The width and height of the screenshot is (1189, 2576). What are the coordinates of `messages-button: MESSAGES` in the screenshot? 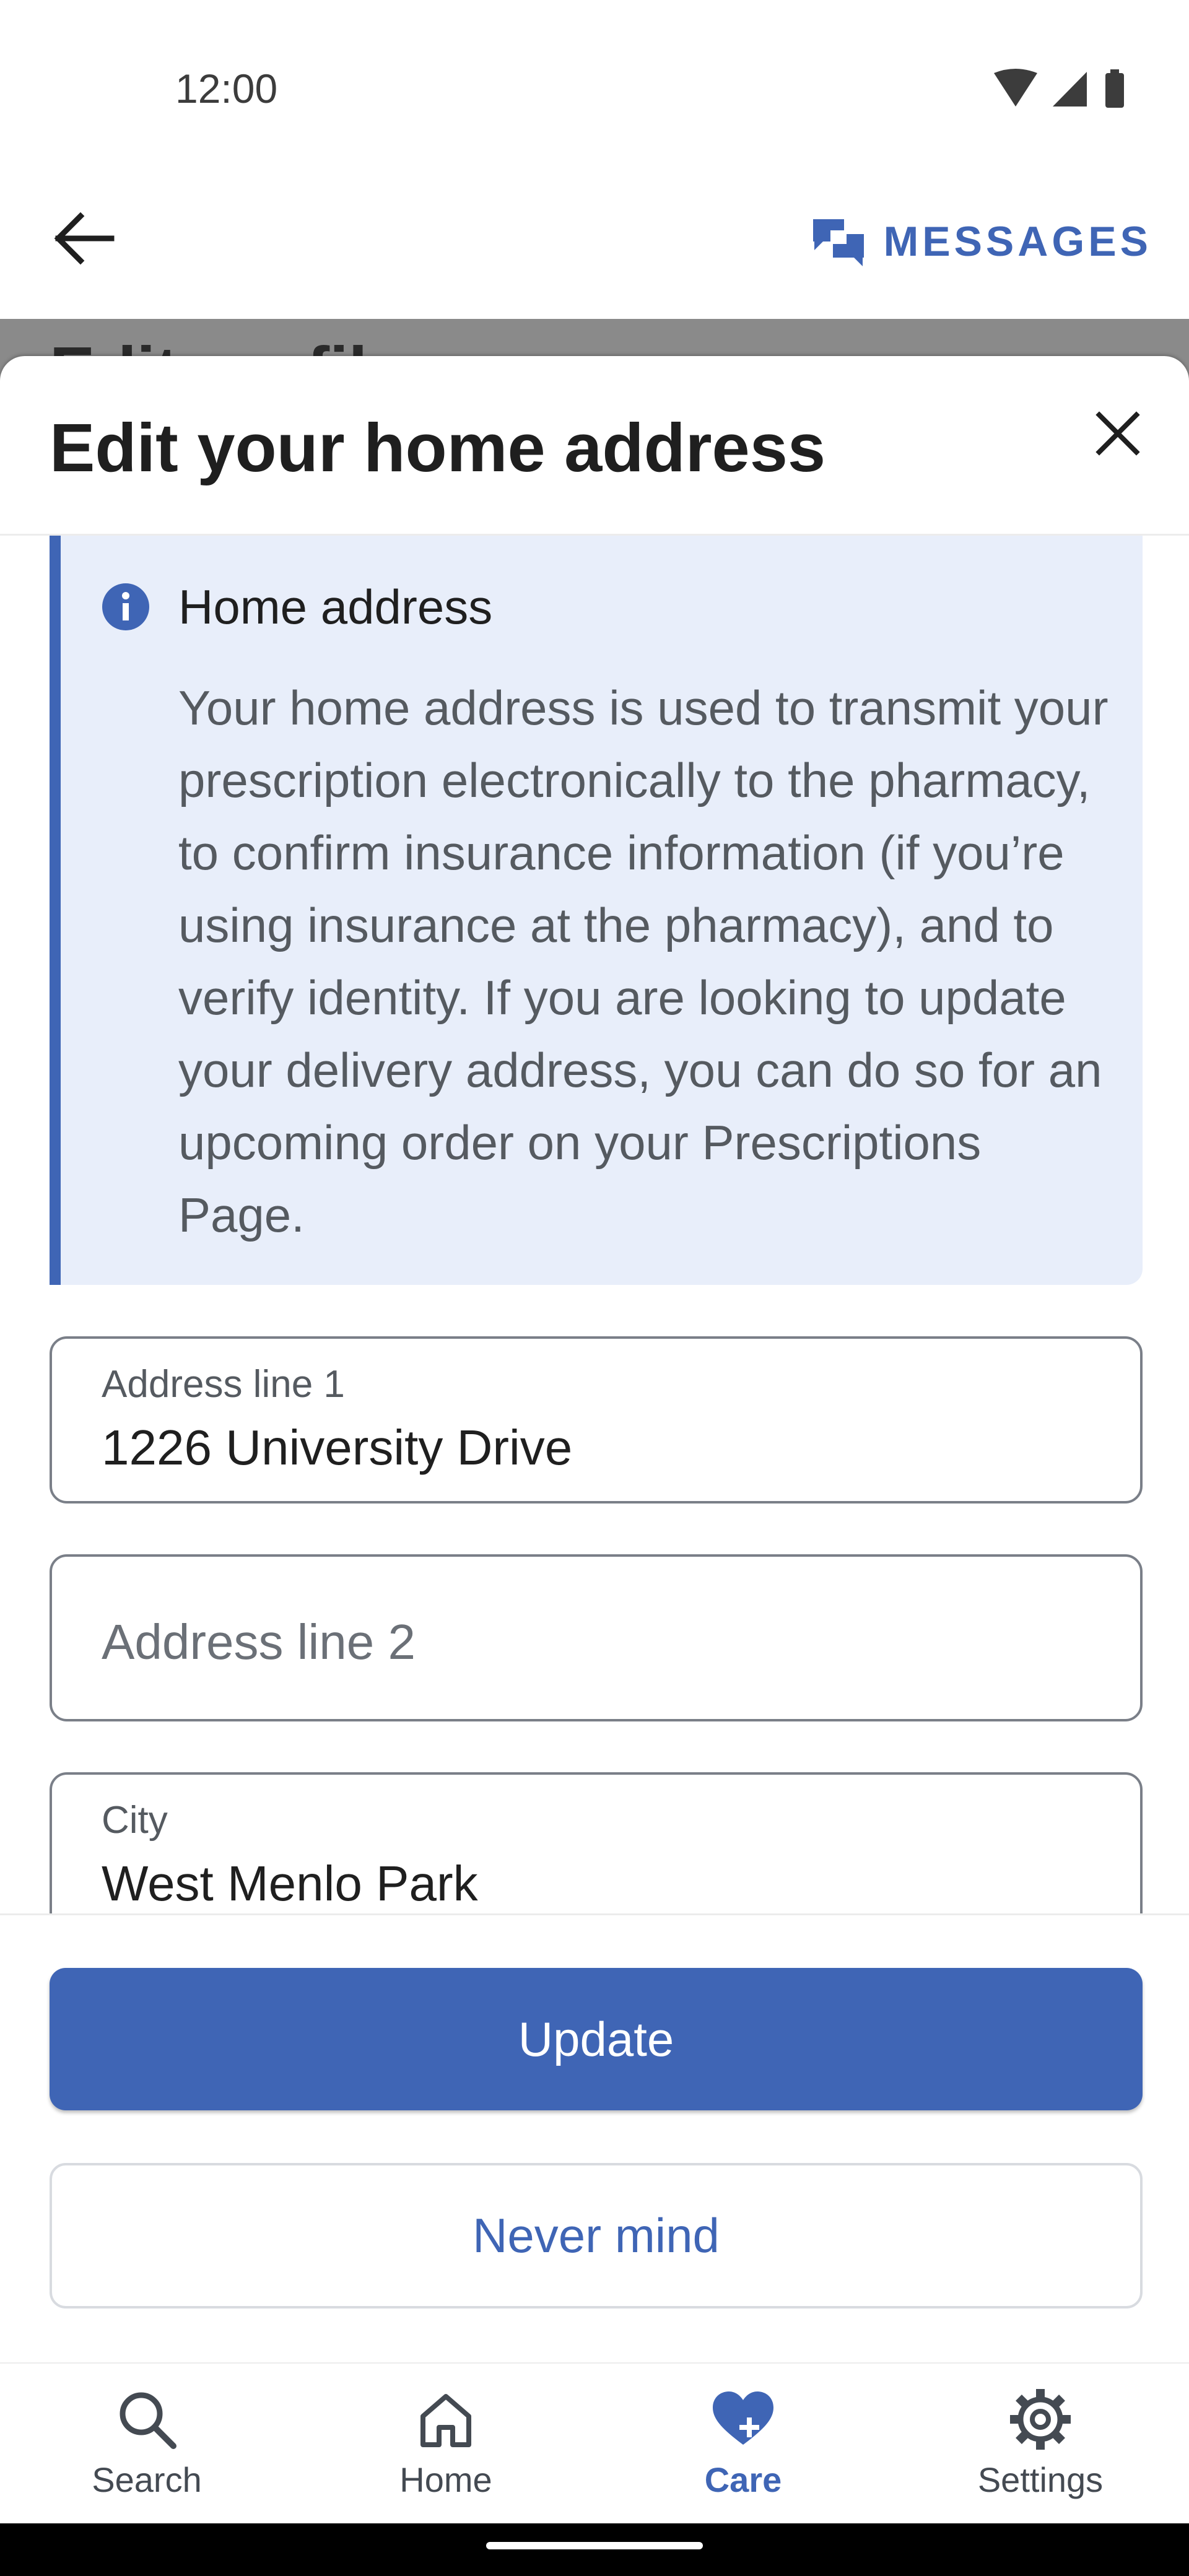 It's located at (978, 241).